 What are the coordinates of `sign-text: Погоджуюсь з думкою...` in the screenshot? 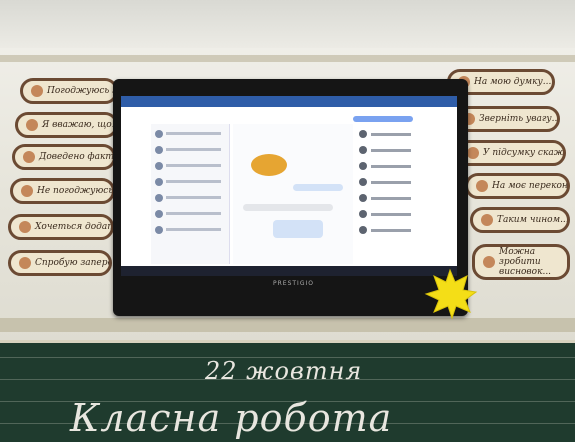 It's located at (81, 91).